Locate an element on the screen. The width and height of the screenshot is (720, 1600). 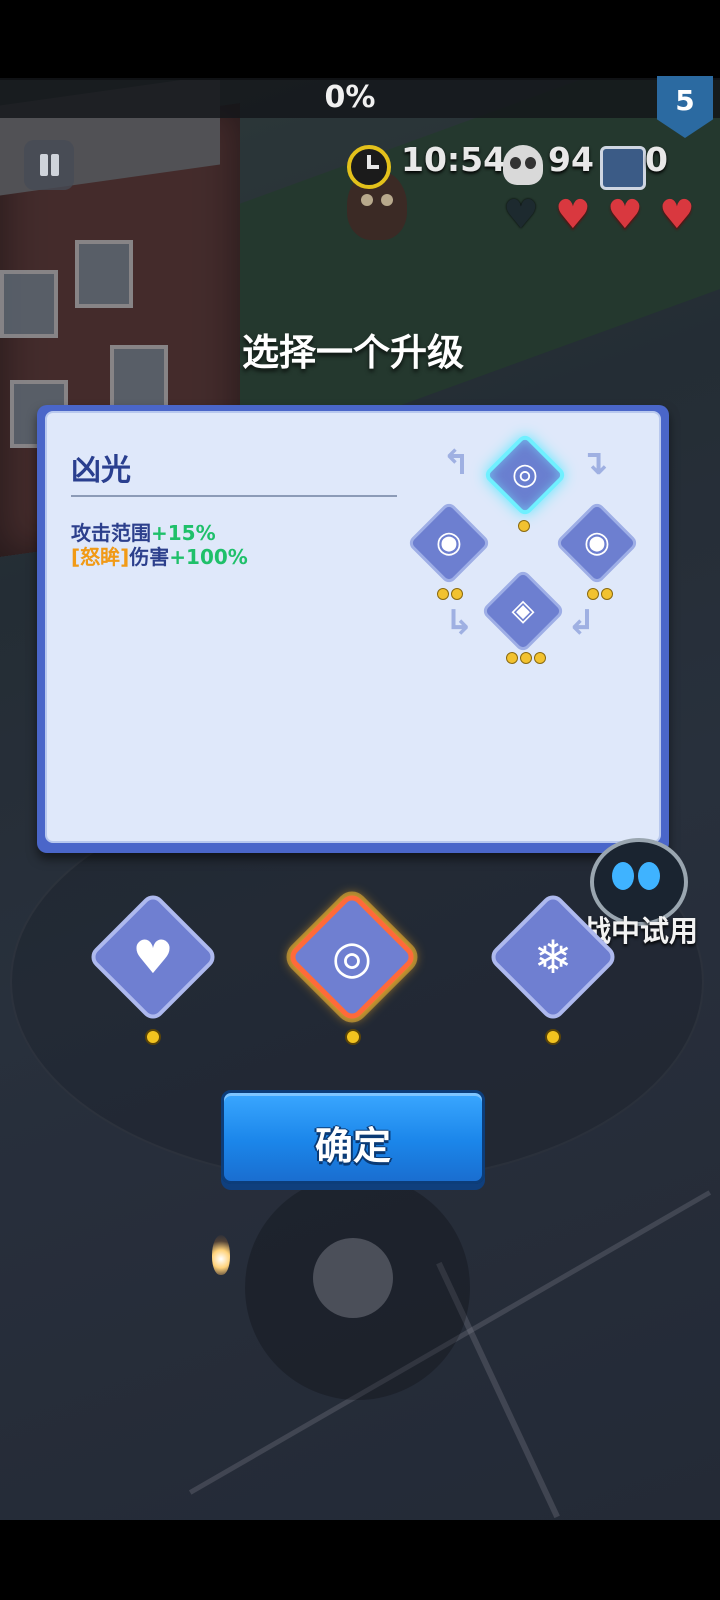
tree-node-winged-eye is located at coordinates (523, 611).